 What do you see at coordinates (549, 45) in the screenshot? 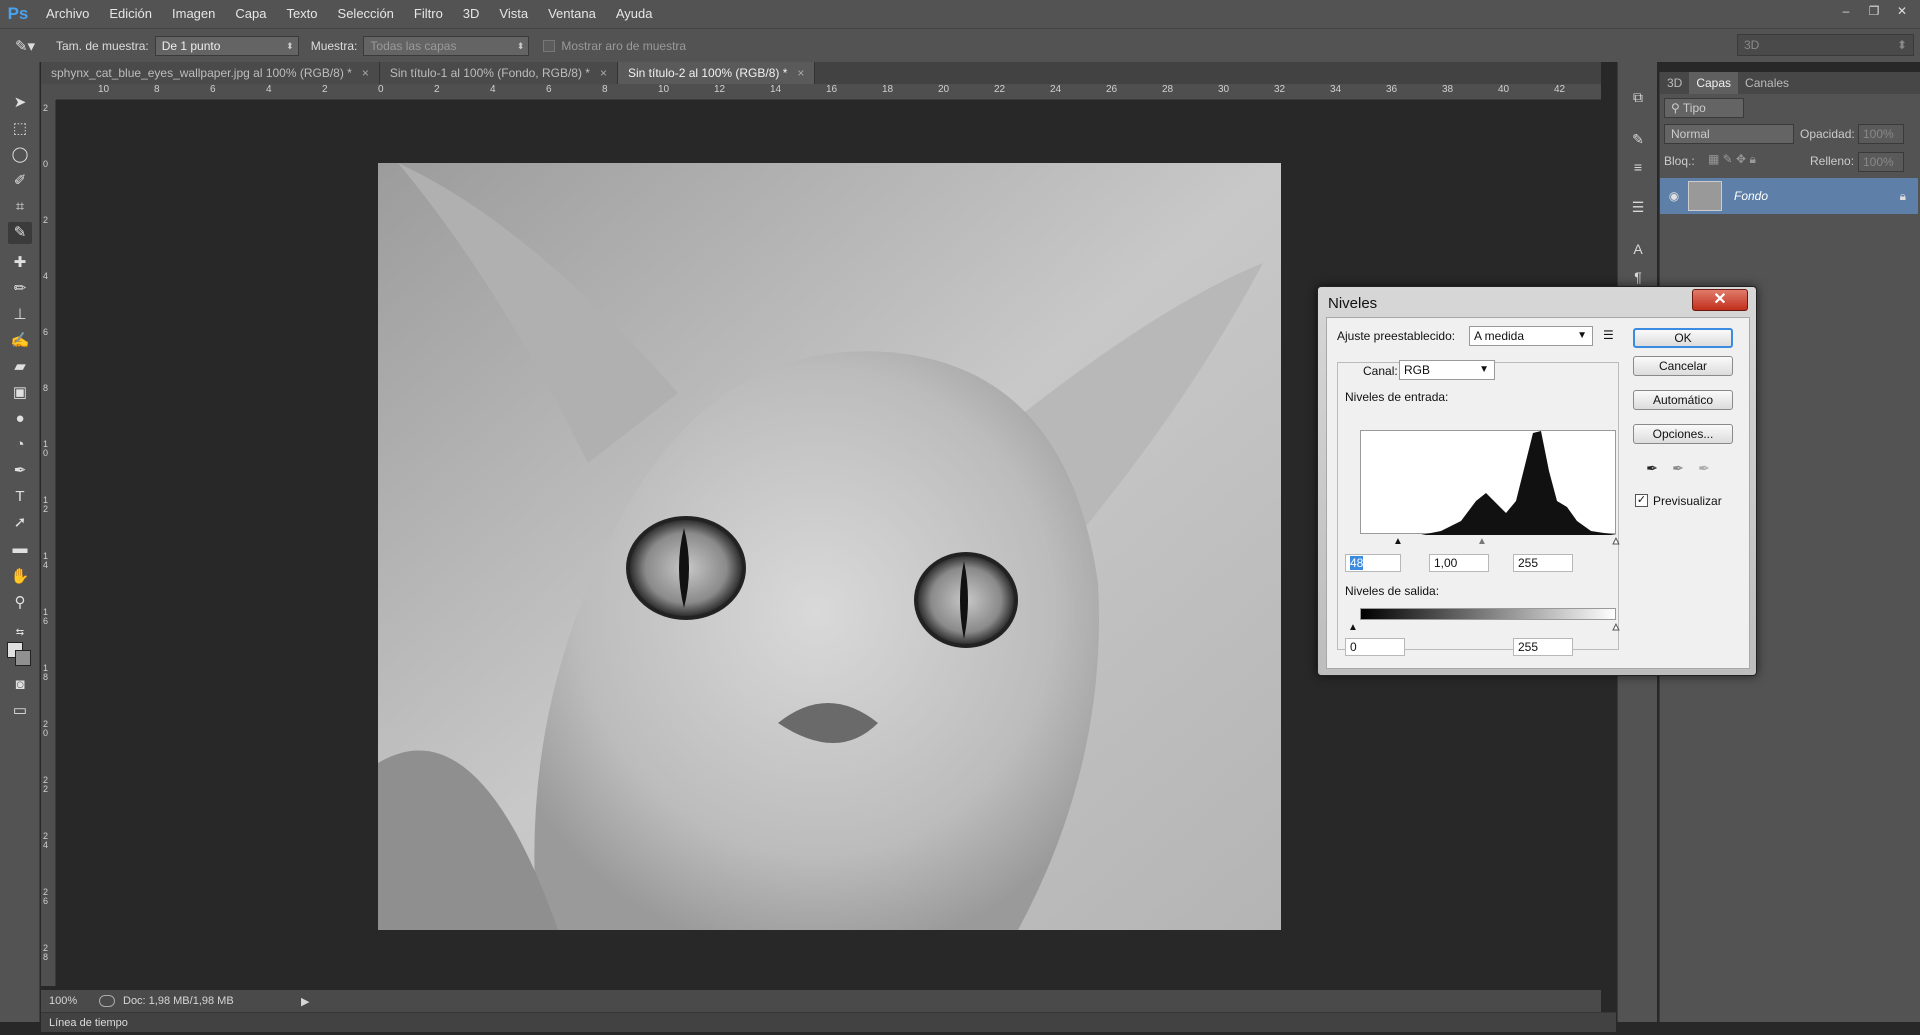
I see `show-ring-checkbox` at bounding box center [549, 45].